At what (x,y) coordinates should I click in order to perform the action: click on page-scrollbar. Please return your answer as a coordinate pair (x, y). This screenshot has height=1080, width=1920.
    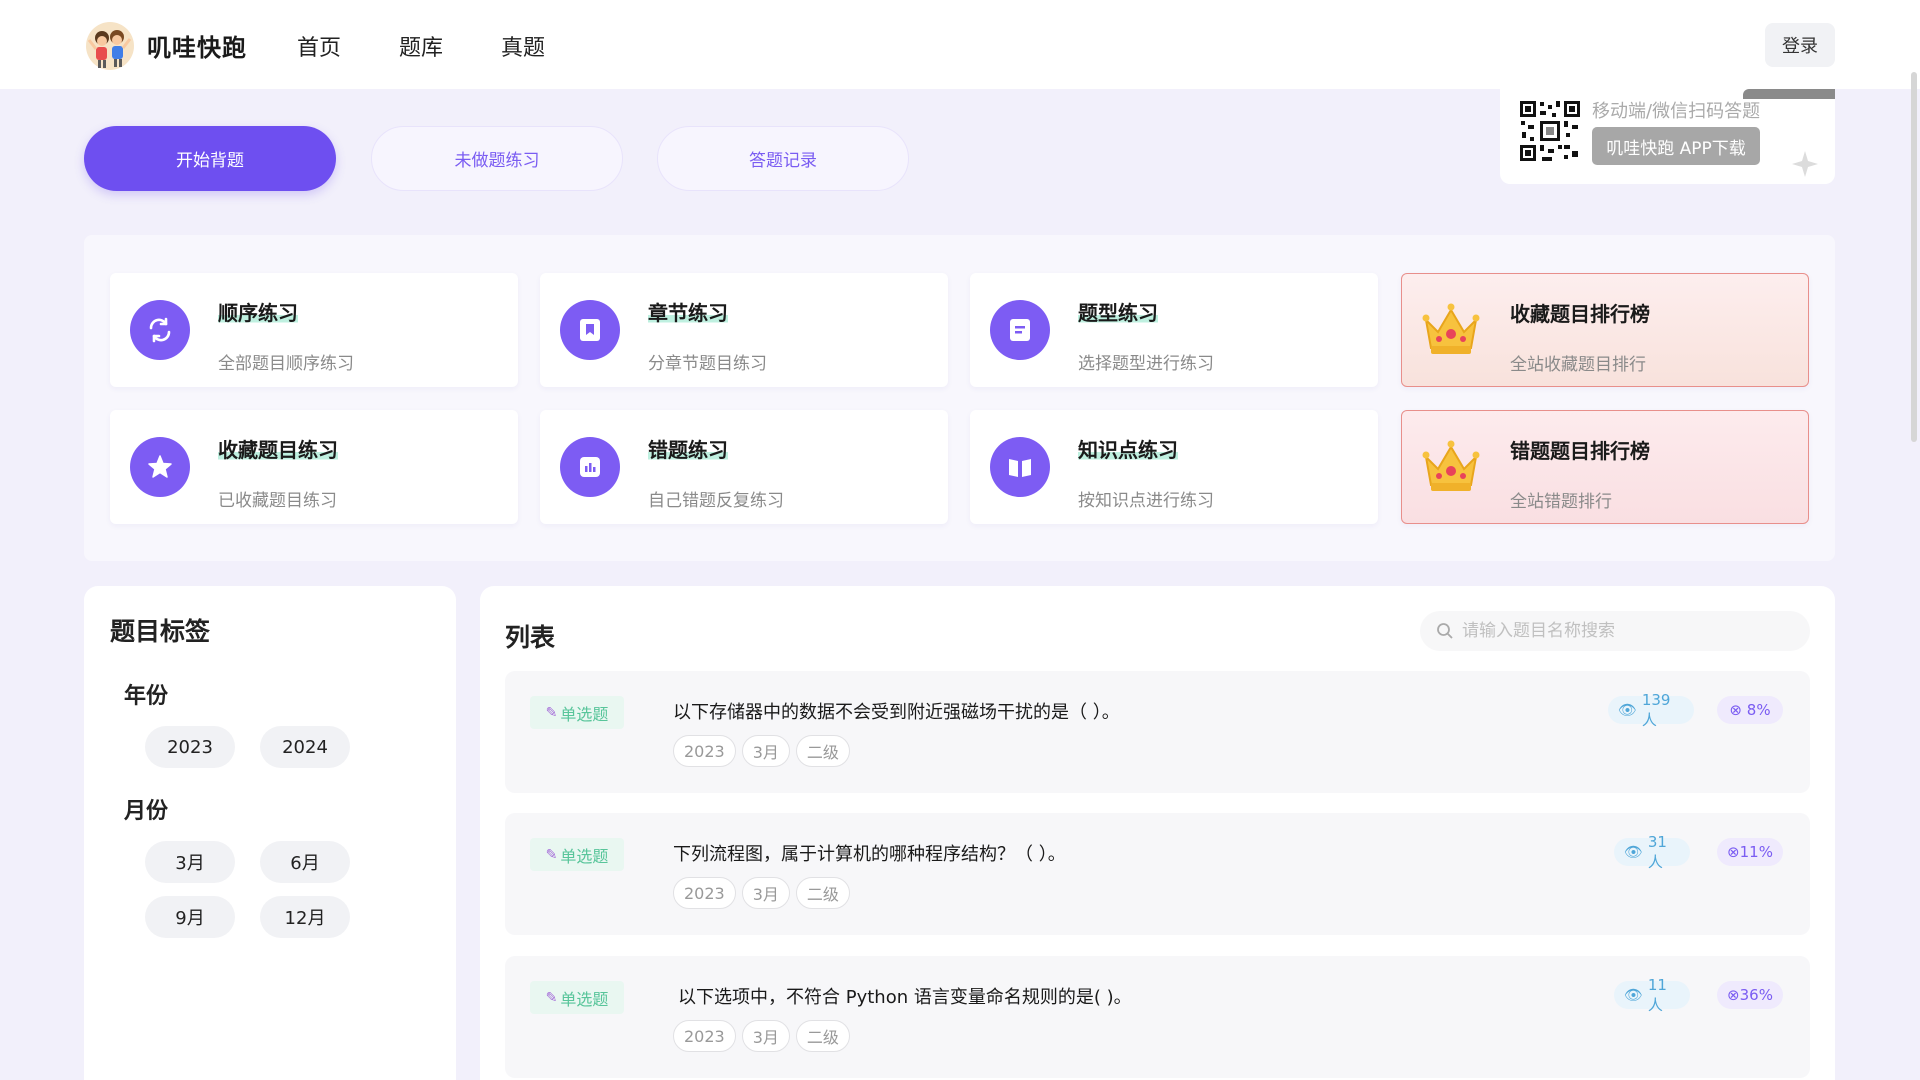
    Looking at the image, I should click on (1914, 257).